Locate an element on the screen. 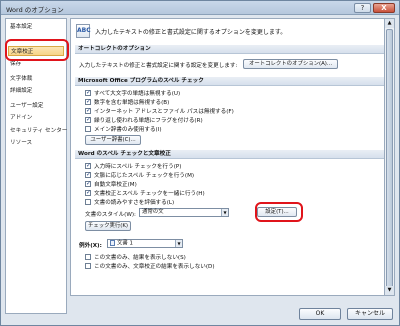 The height and width of the screenshot is (326, 400). option-contextual-spelling: ✓ 文脈に応じたスペル チェックを行う(M) is located at coordinates (139, 175).